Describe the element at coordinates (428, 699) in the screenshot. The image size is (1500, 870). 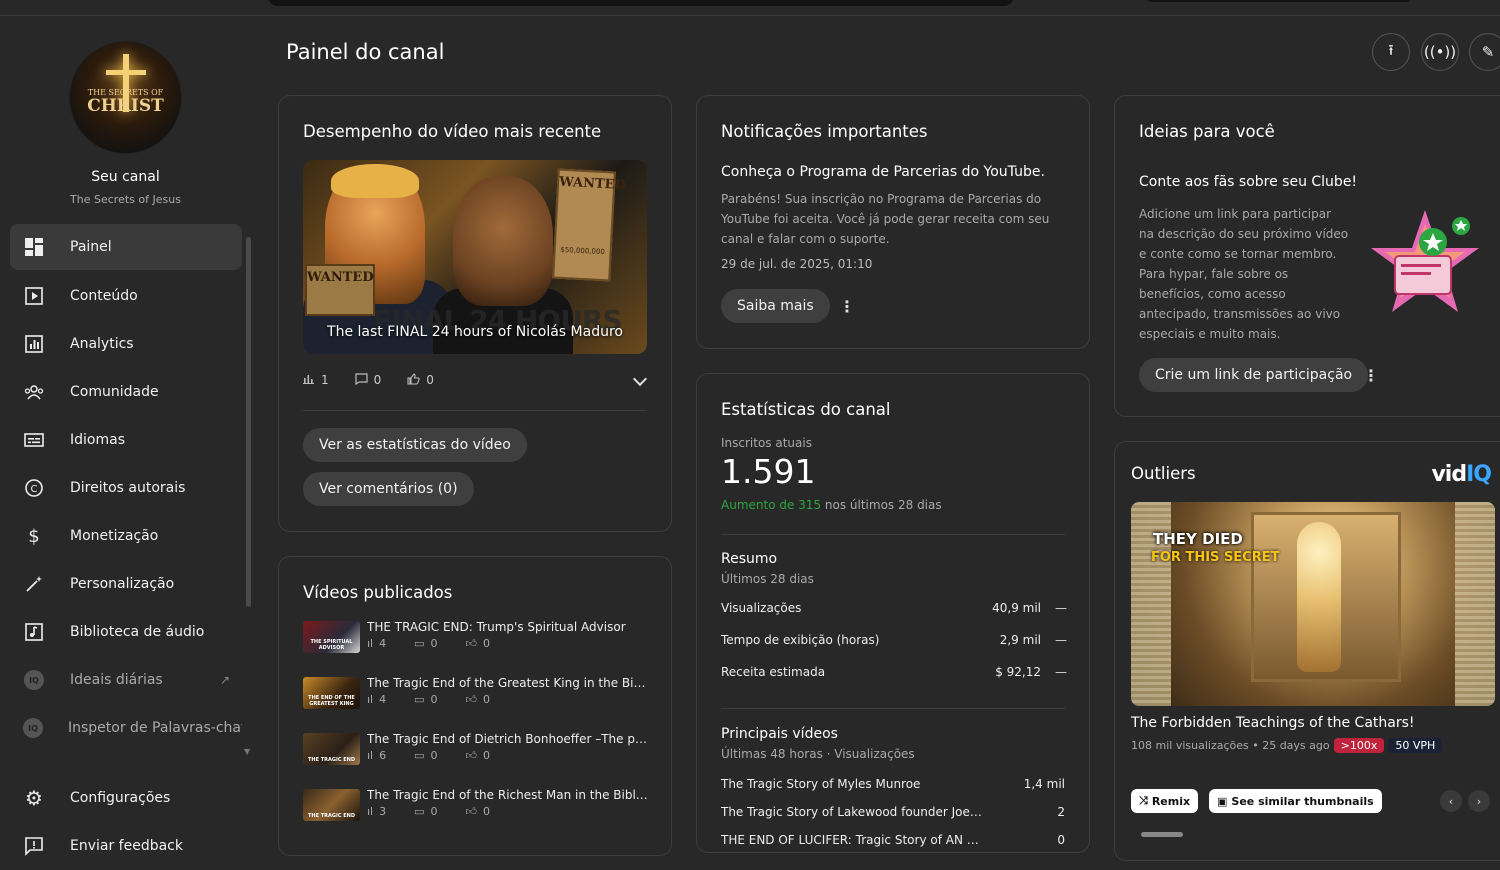
I see `video-stats: ıl 4 ▭ 0 👍︎ 0` at that location.